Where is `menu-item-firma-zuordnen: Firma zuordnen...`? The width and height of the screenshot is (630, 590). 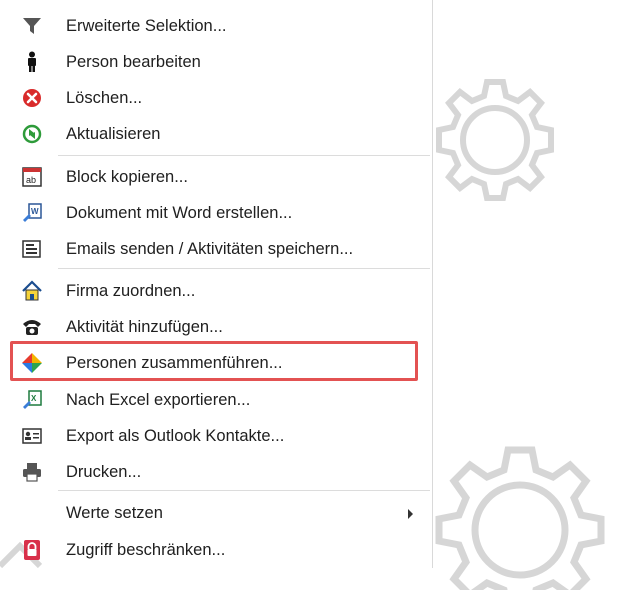
menu-item-firma-zuordnen: Firma zuordnen... is located at coordinates (216, 291).